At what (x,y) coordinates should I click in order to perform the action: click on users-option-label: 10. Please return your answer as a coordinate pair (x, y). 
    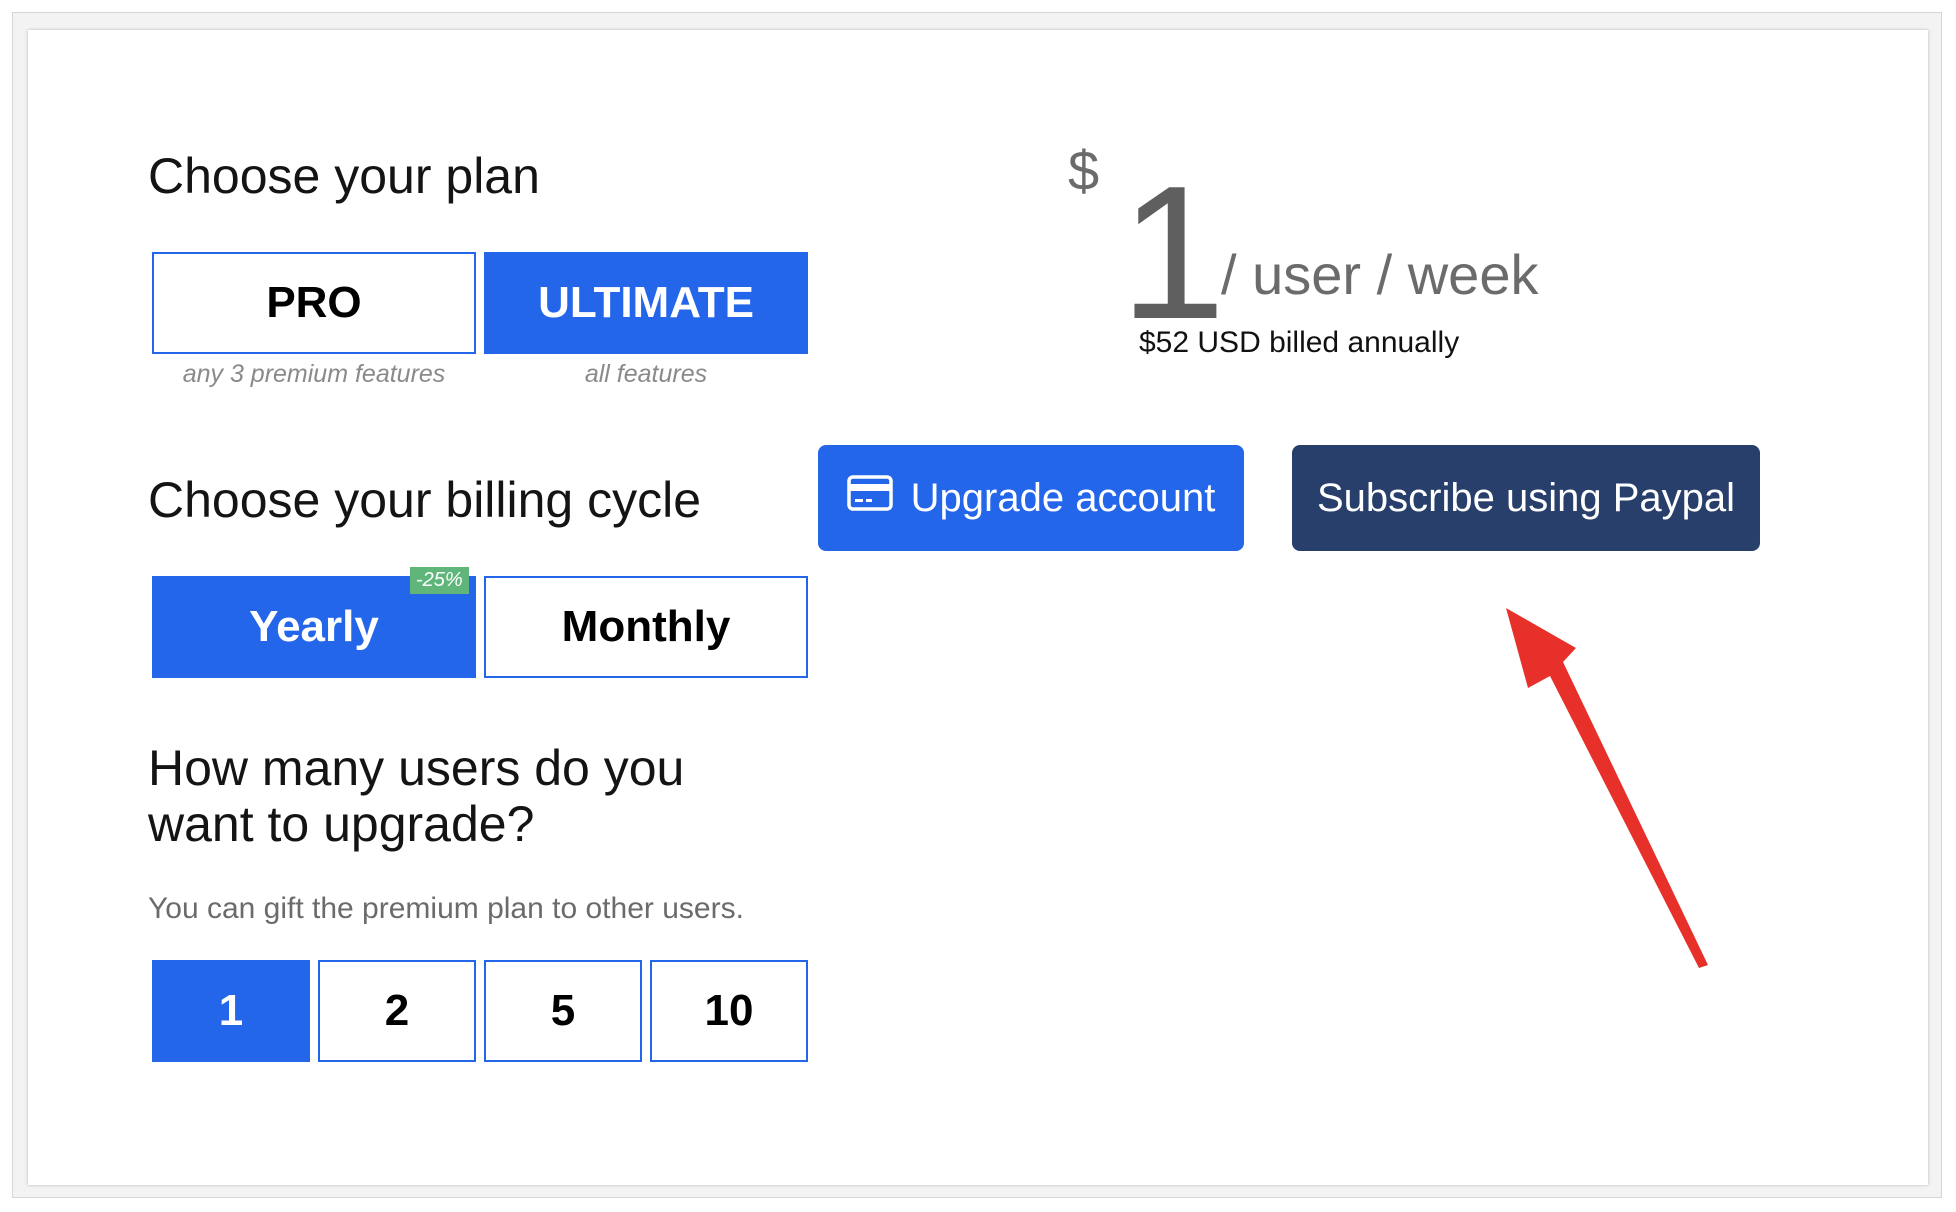
    Looking at the image, I should click on (729, 1010).